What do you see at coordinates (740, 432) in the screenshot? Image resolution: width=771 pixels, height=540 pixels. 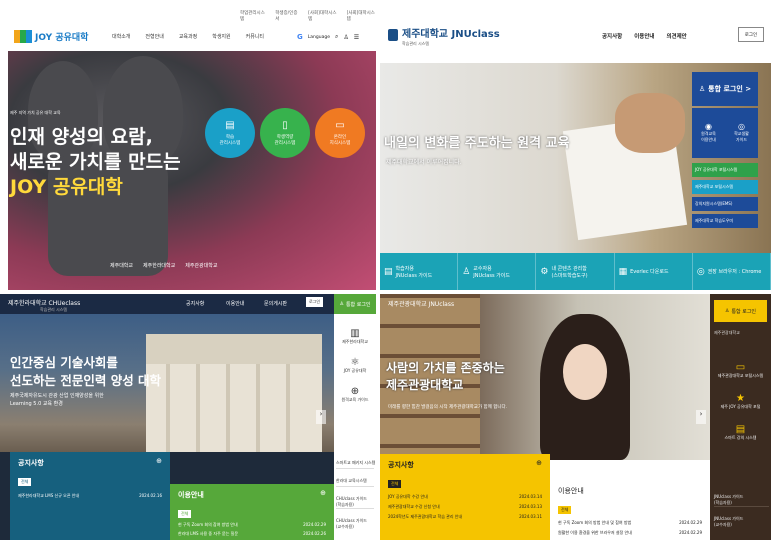 I see `side-item-smart: ▤ 스마트 강의 시스템` at bounding box center [740, 432].